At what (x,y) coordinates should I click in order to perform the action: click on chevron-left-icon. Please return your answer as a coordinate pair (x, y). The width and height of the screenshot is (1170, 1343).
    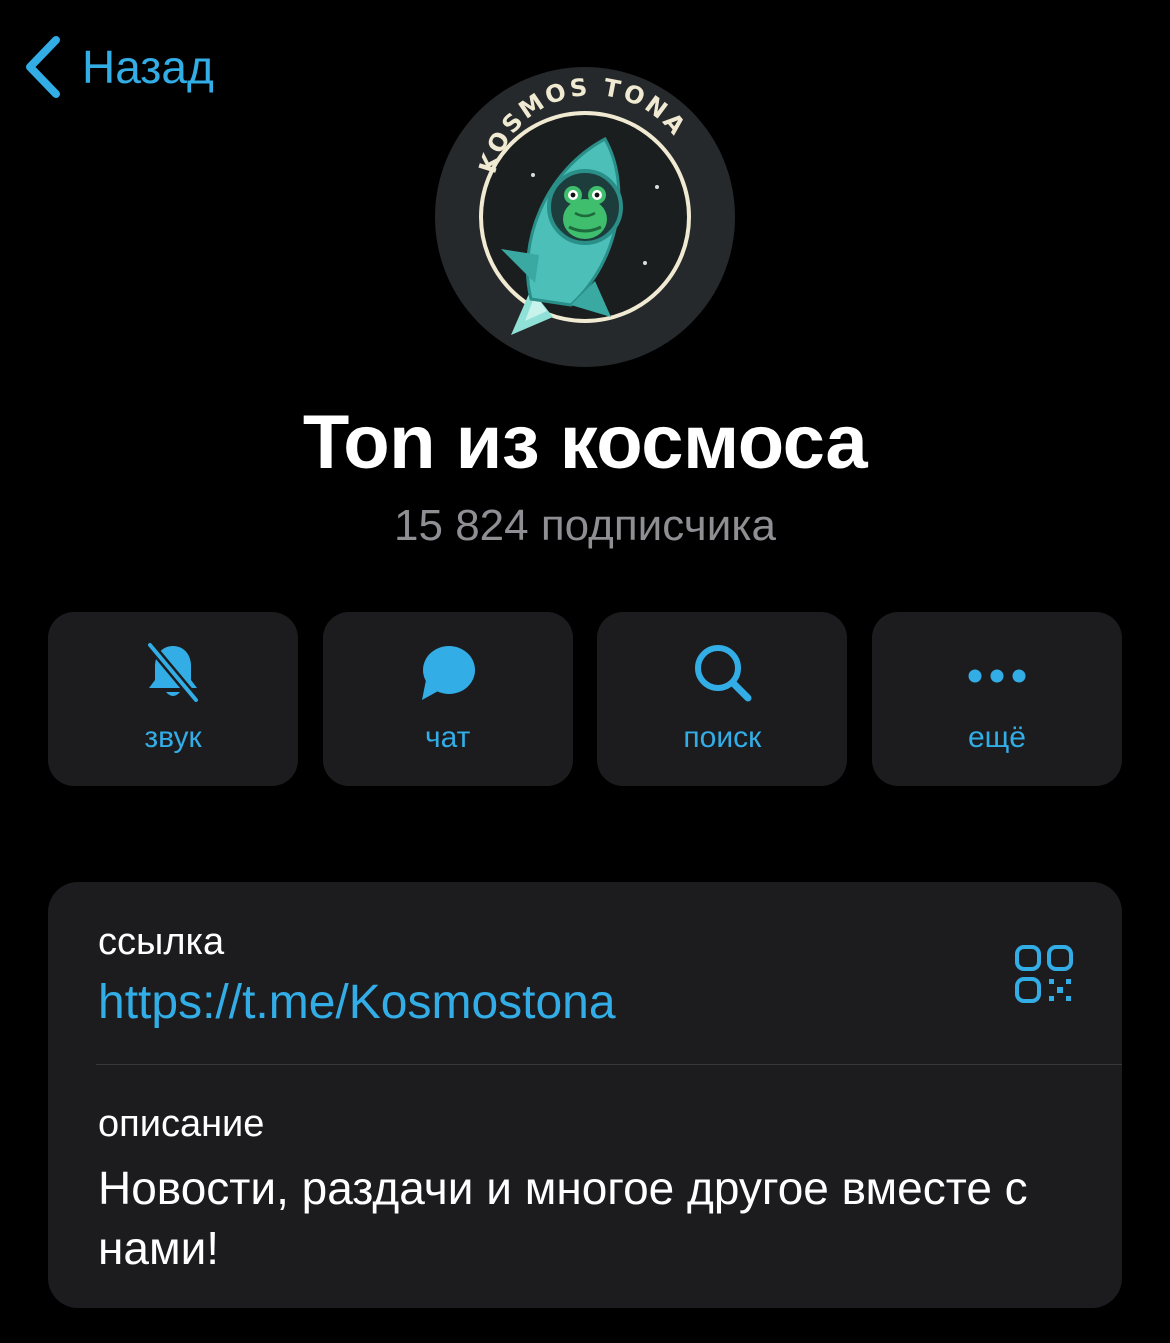
    Looking at the image, I should click on (43, 67).